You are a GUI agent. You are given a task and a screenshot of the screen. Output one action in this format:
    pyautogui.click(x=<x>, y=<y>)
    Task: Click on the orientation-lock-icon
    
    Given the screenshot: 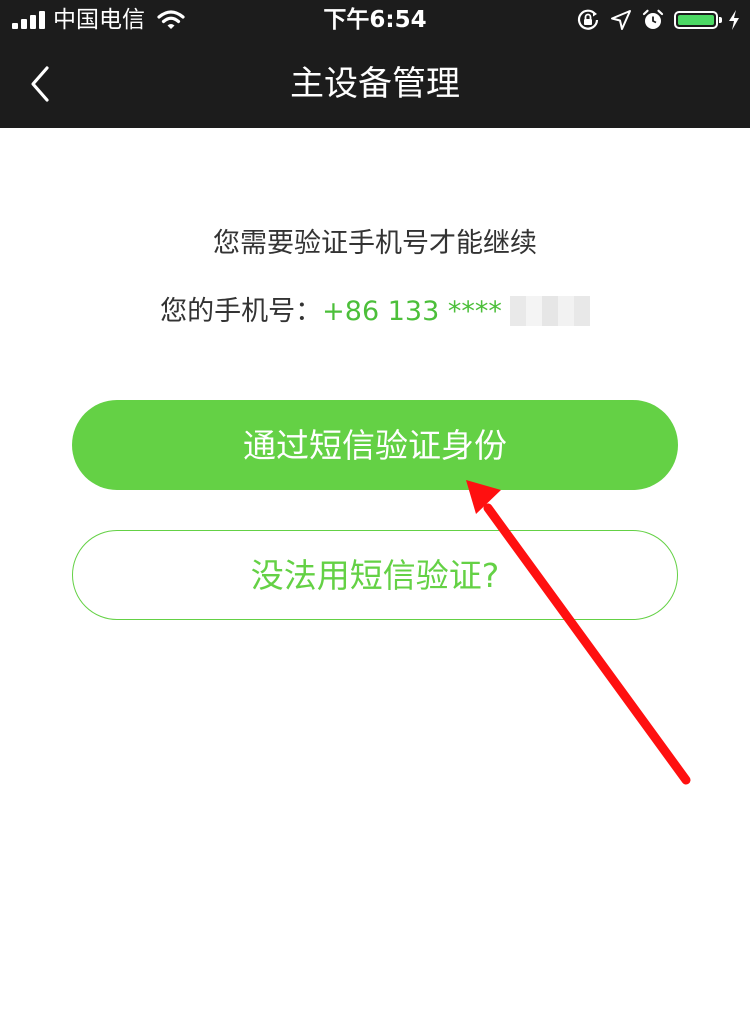 What is the action you would take?
    pyautogui.click(x=588, y=19)
    